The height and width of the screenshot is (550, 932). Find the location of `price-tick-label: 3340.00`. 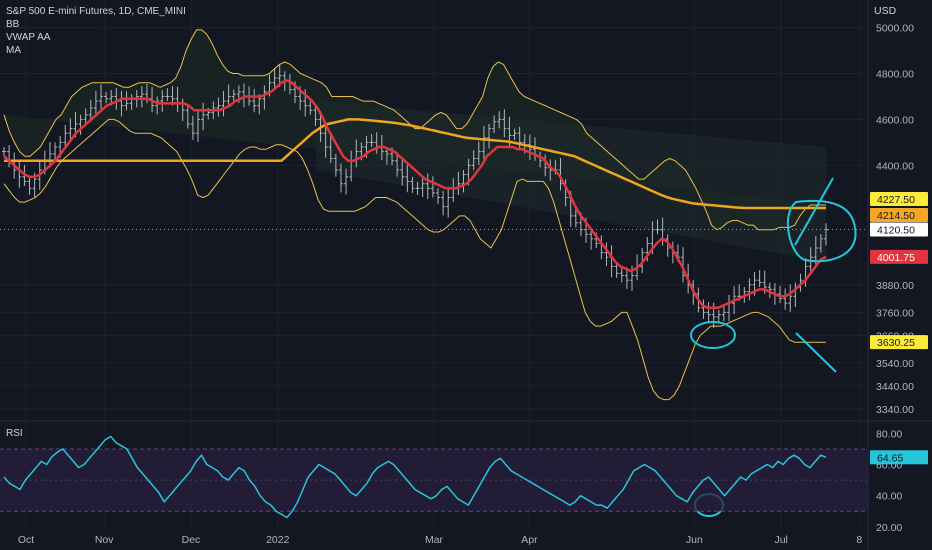

price-tick-label: 3340.00 is located at coordinates (895, 410).